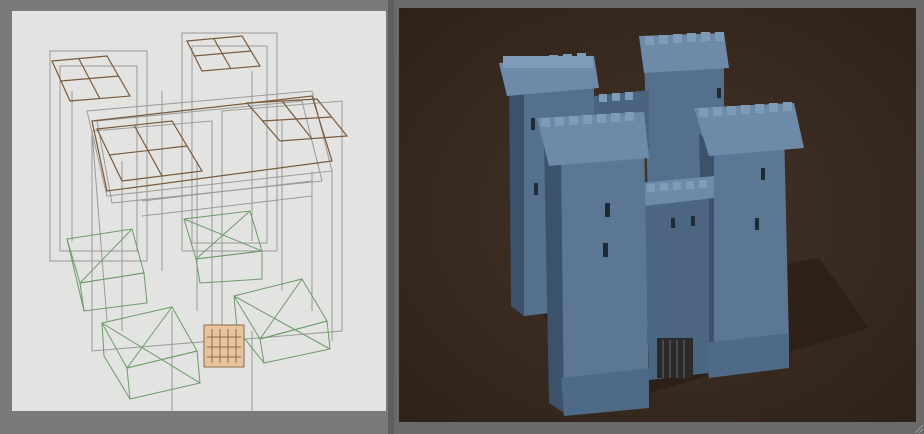  What do you see at coordinates (224, 346) in the screenshot?
I see `wire-gate` at bounding box center [224, 346].